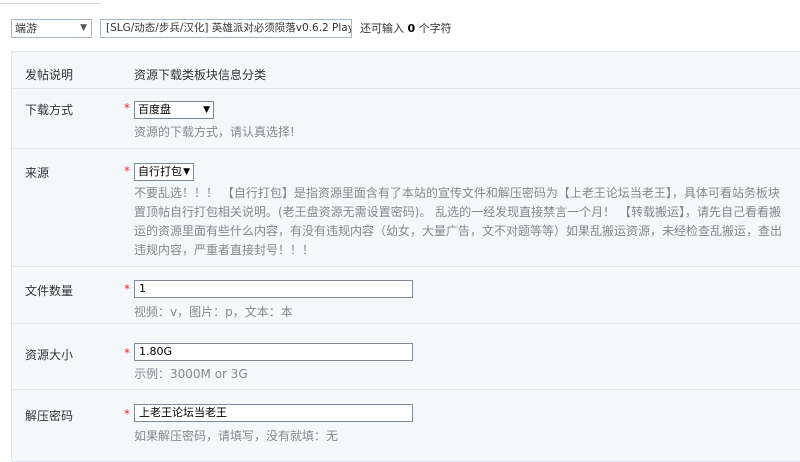 This screenshot has width=800, height=462. I want to click on source-value: 自行打包, so click(160, 171).